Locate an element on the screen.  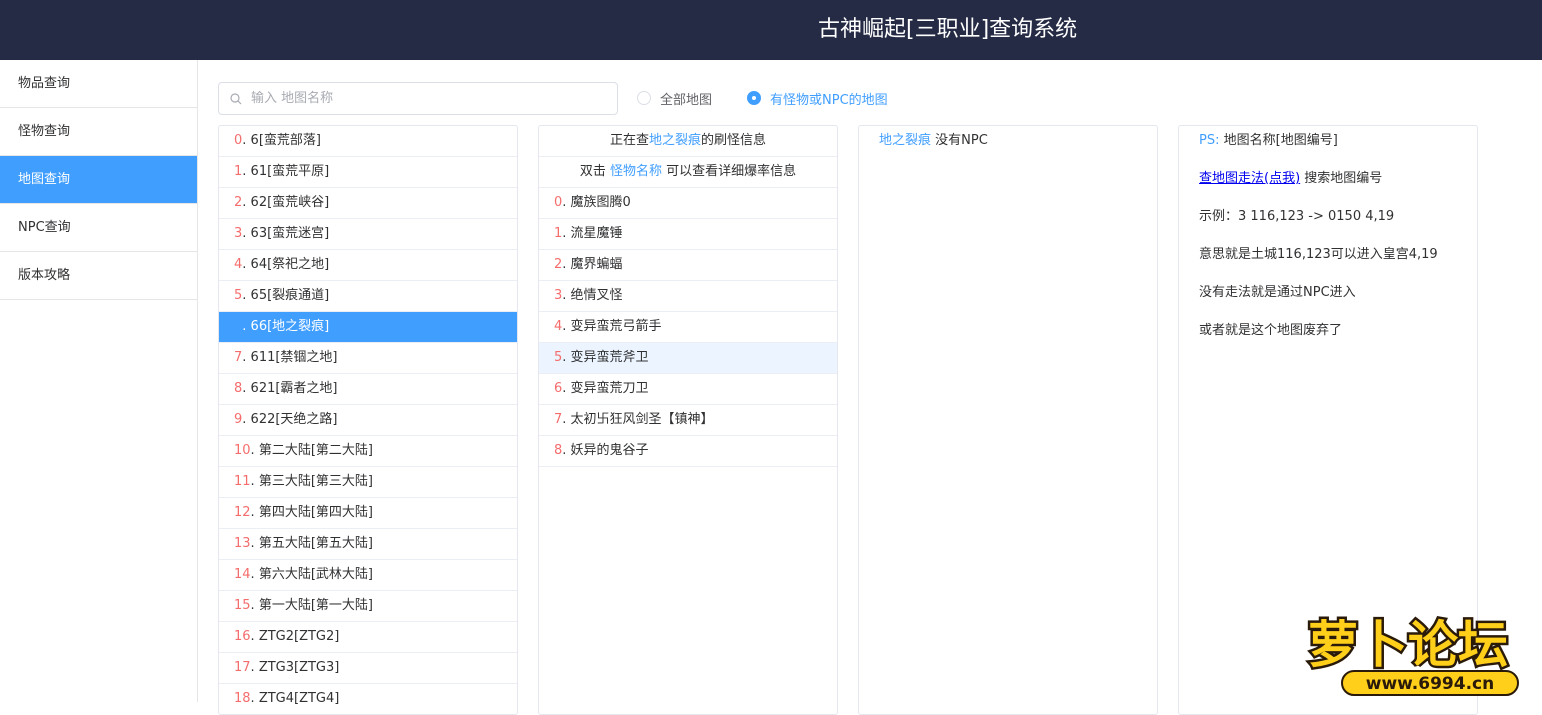
map-index: 18 is located at coordinates (242, 698).